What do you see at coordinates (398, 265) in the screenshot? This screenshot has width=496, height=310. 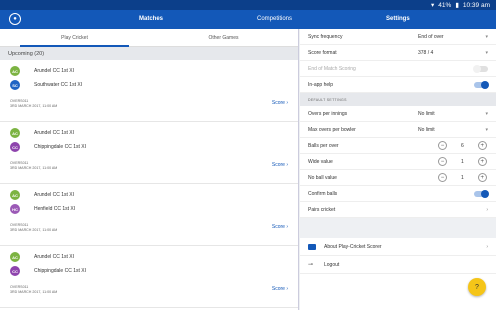 I see `logout-row: ⊸ Logout` at bounding box center [398, 265].